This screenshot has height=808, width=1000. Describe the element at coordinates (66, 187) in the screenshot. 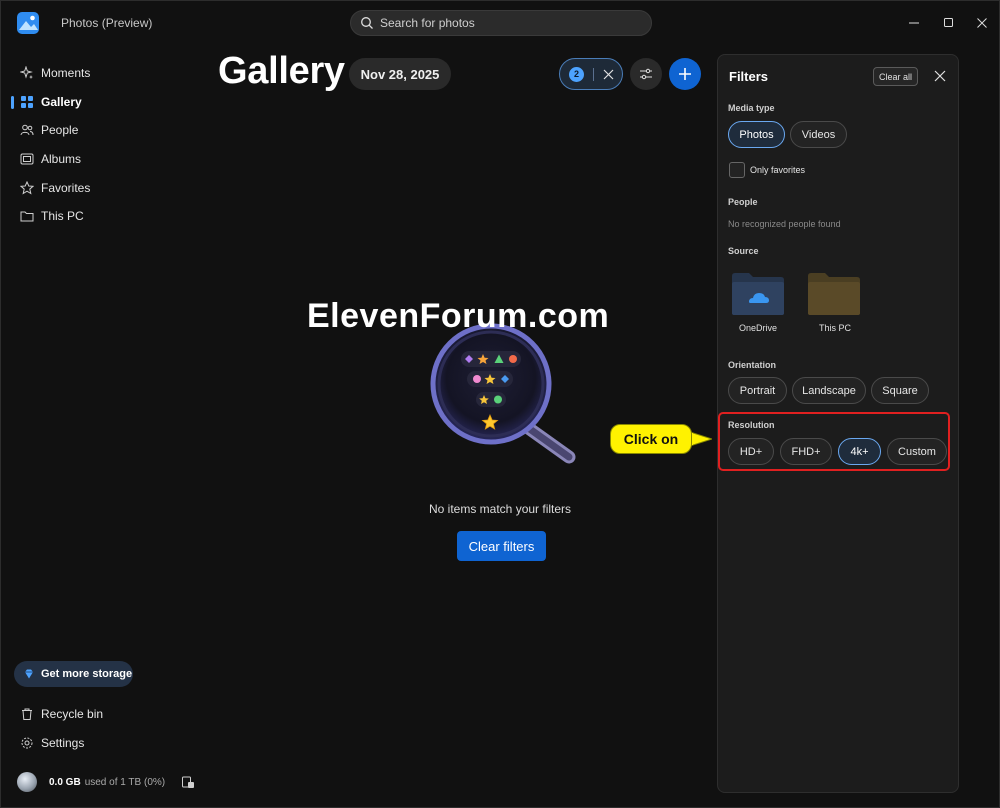

I see `sidebar-item-label: Favorites` at that location.